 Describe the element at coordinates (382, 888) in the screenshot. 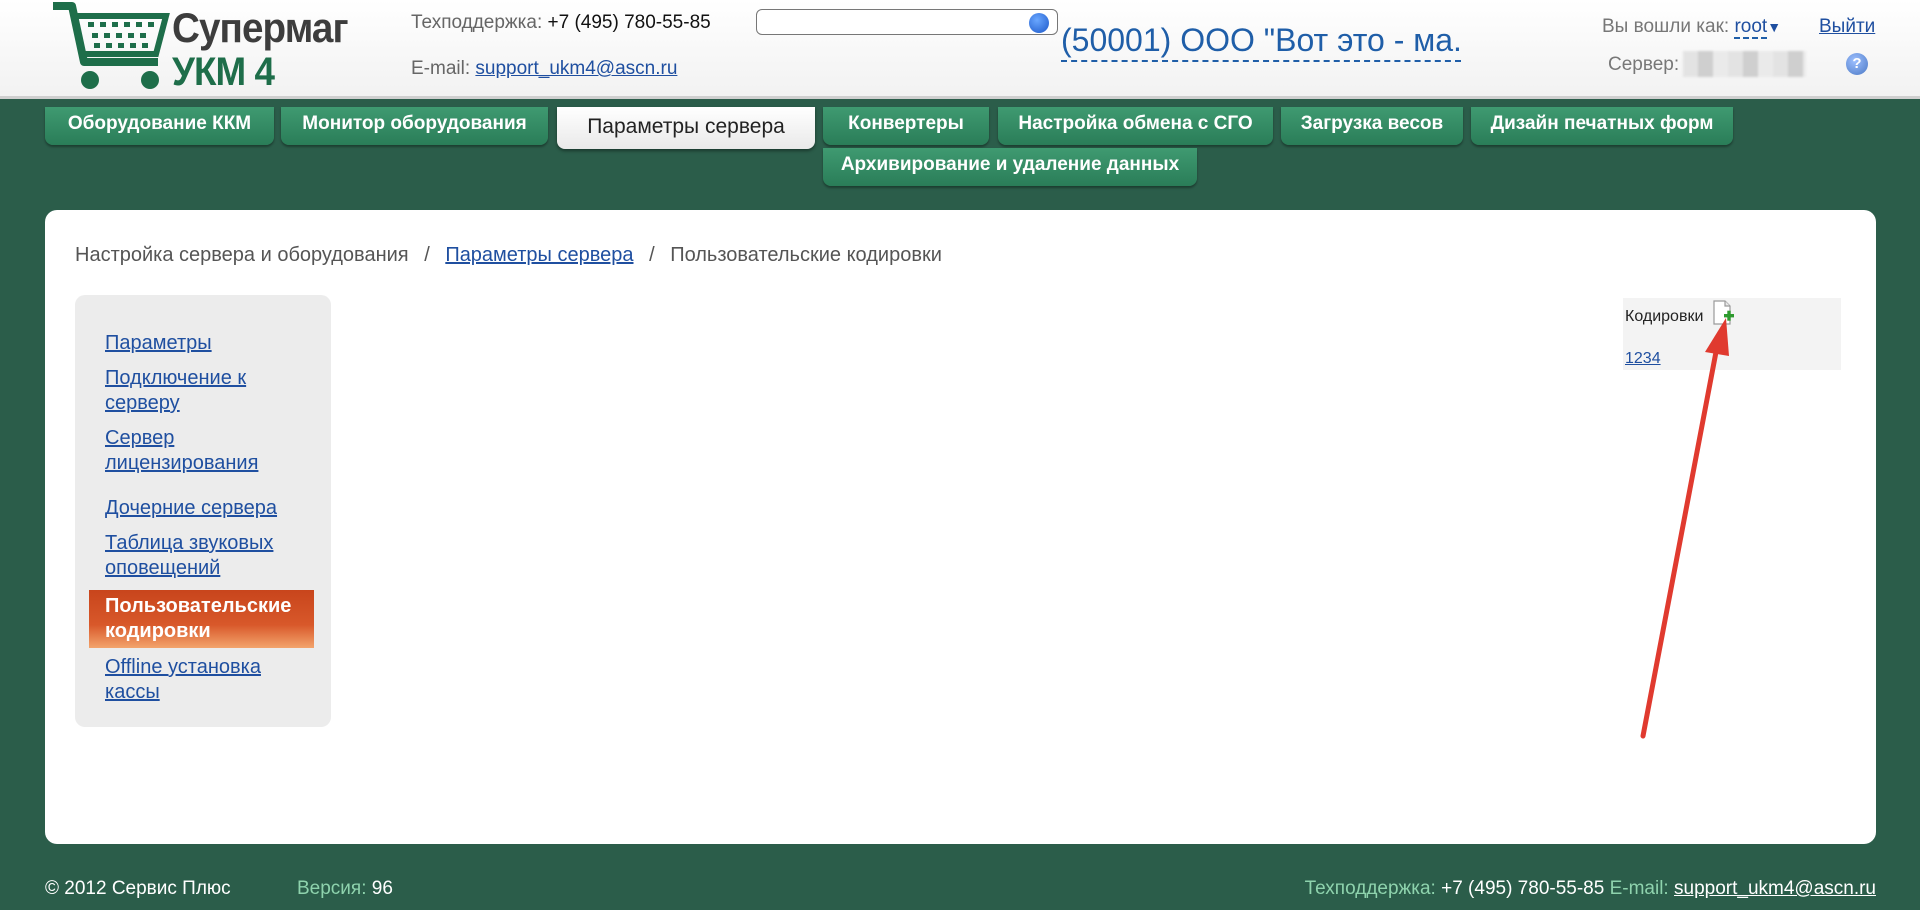

I see `version-value: 96` at that location.